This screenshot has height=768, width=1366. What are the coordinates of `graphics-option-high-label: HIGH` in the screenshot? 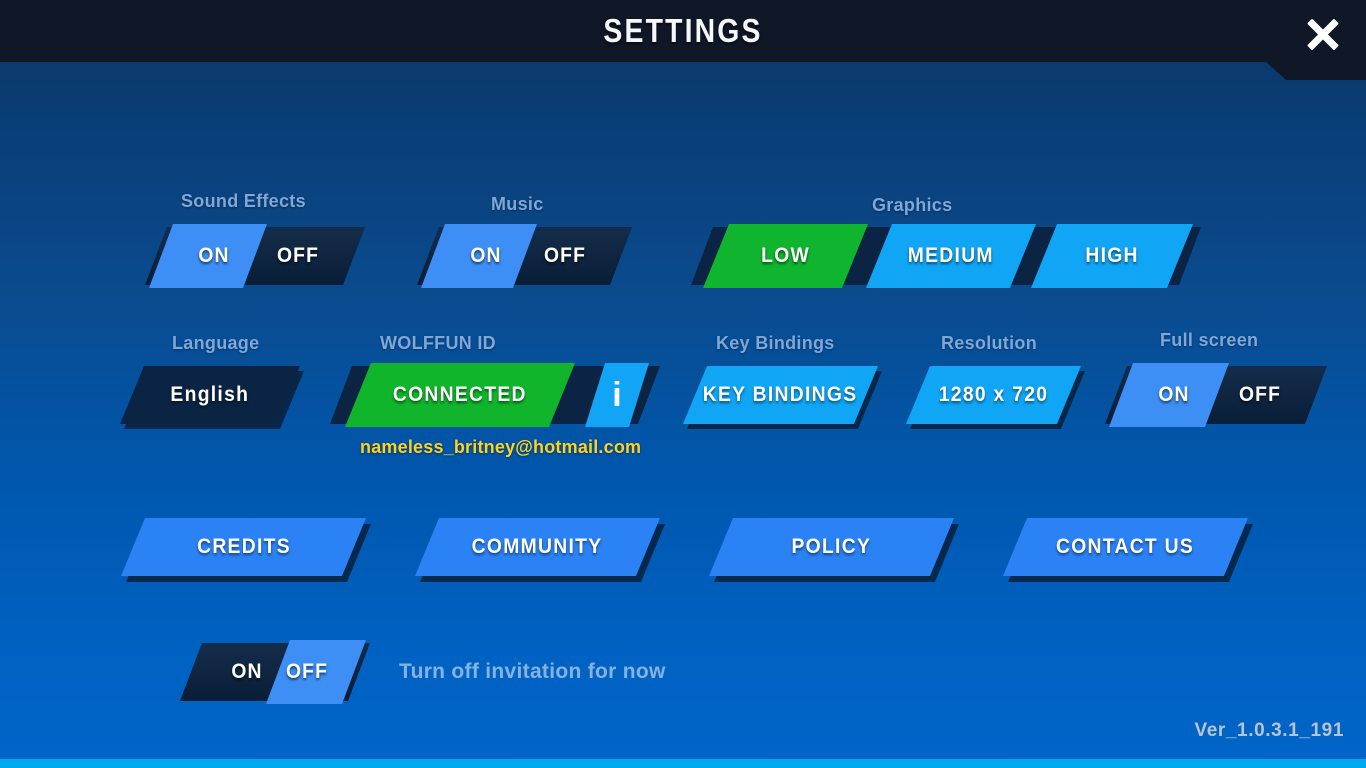 It's located at (1112, 255).